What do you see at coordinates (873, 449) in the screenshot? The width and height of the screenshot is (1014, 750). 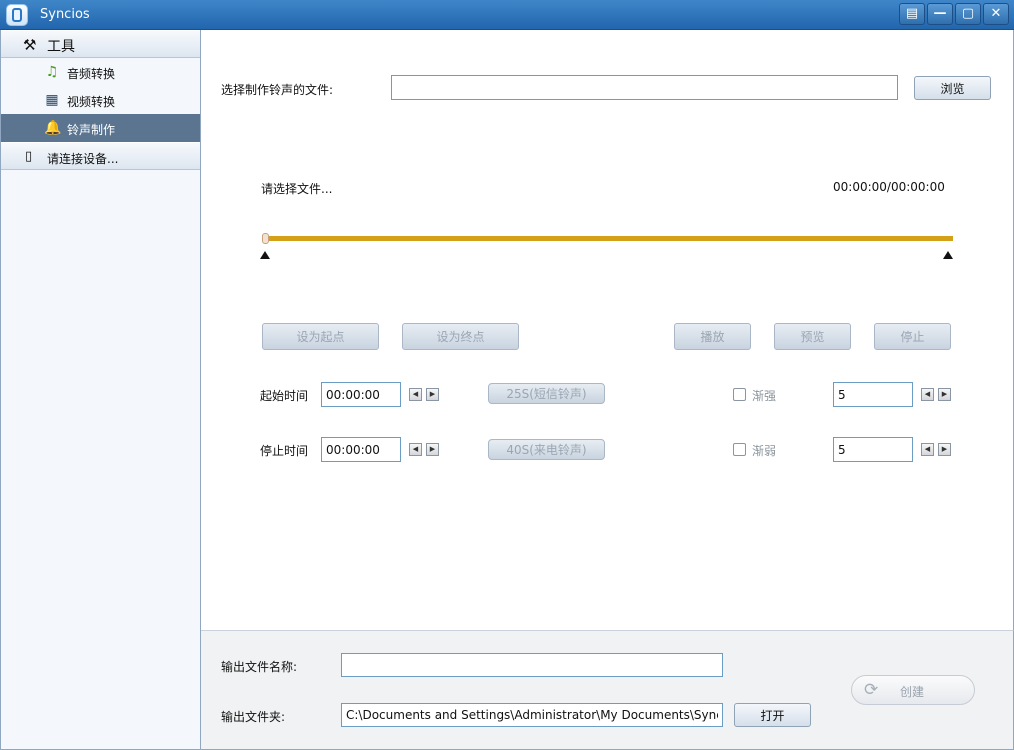 I see `fade-out-input` at bounding box center [873, 449].